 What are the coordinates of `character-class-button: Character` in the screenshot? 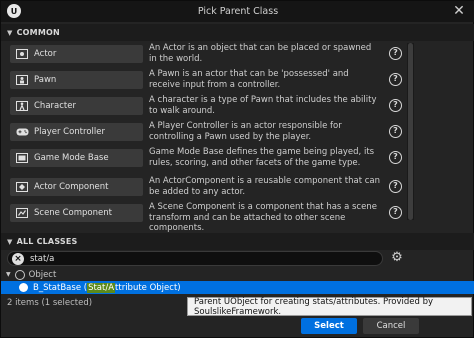 It's located at (76, 106).